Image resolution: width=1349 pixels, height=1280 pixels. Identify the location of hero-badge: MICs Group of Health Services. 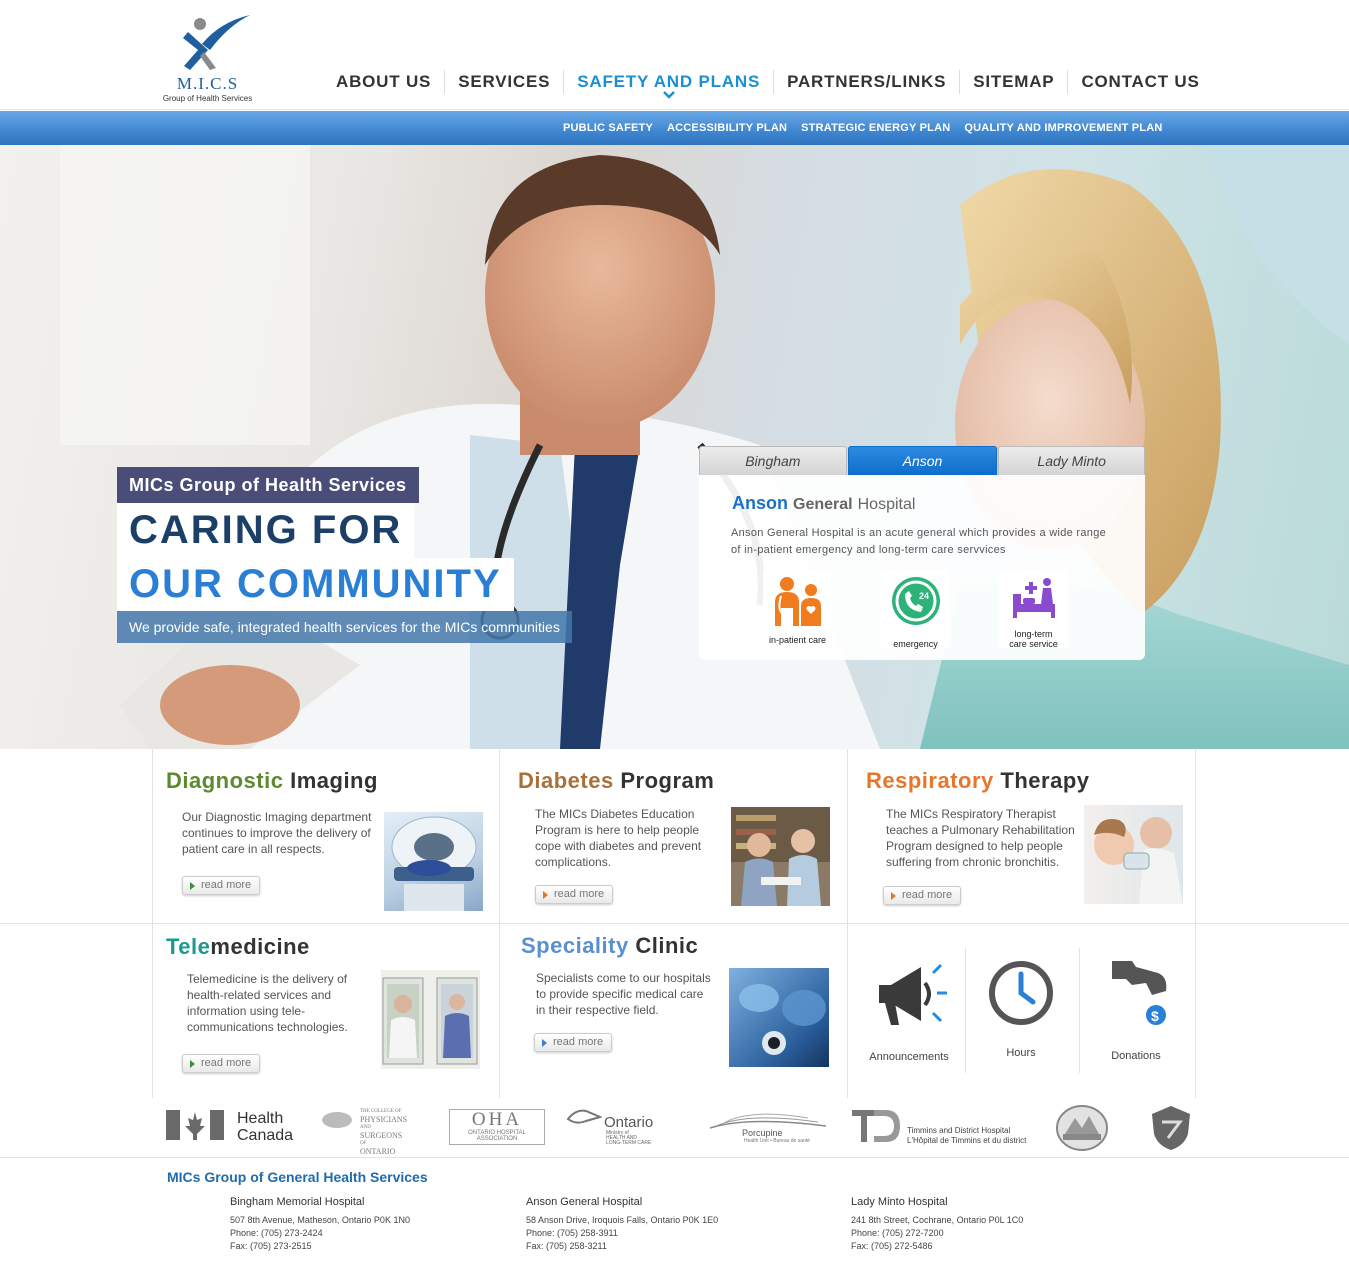
(268, 485).